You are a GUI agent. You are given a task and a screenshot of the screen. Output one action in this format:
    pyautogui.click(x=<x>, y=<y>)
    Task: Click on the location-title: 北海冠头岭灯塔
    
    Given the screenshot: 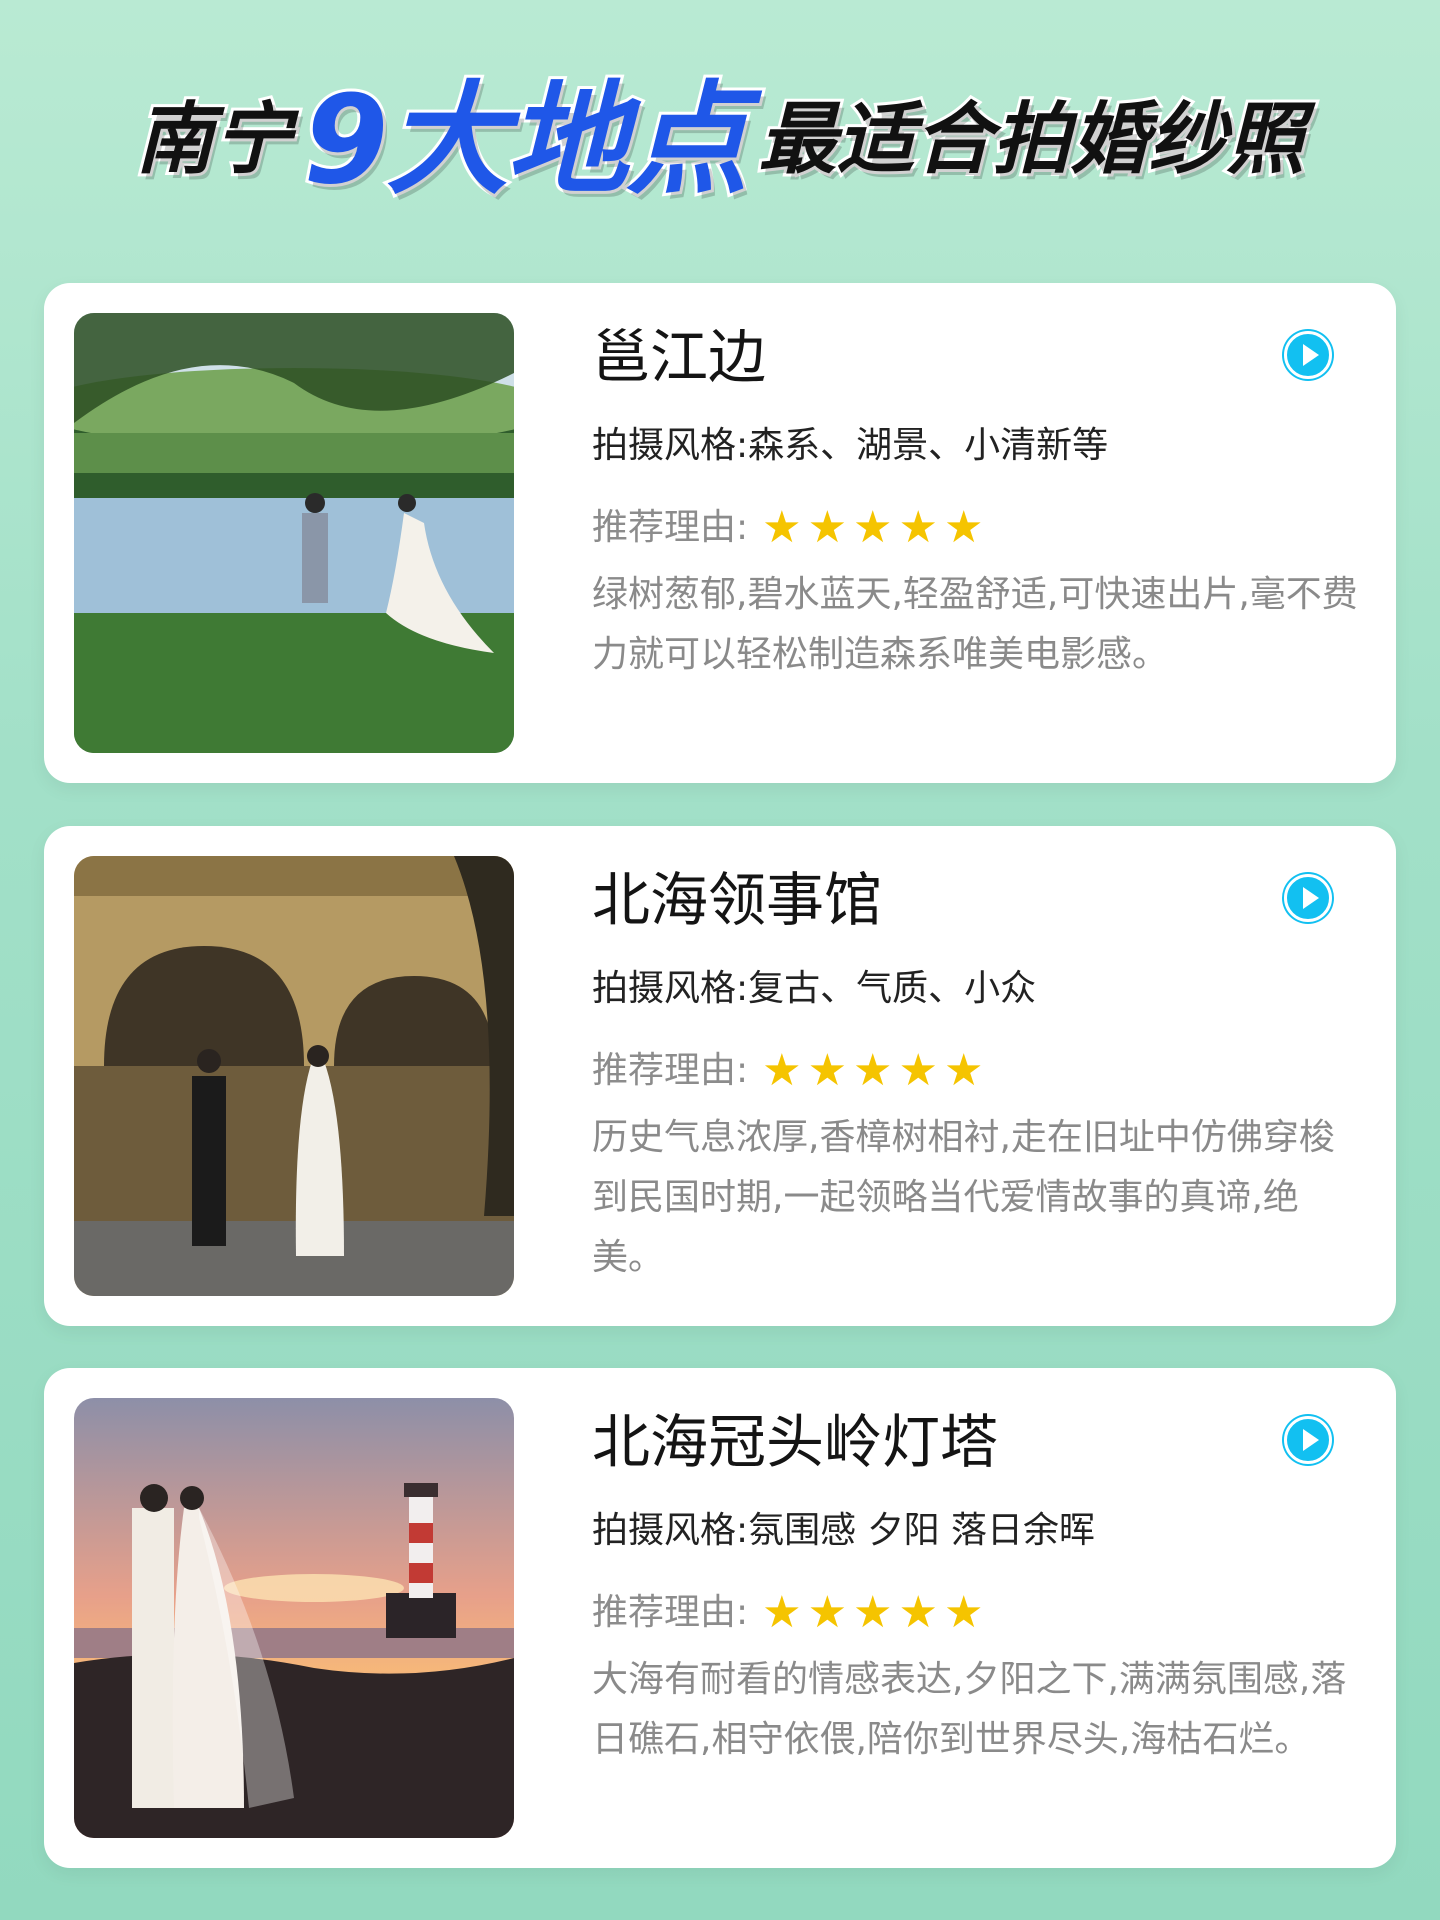 What is the action you would take?
    pyautogui.click(x=795, y=1442)
    